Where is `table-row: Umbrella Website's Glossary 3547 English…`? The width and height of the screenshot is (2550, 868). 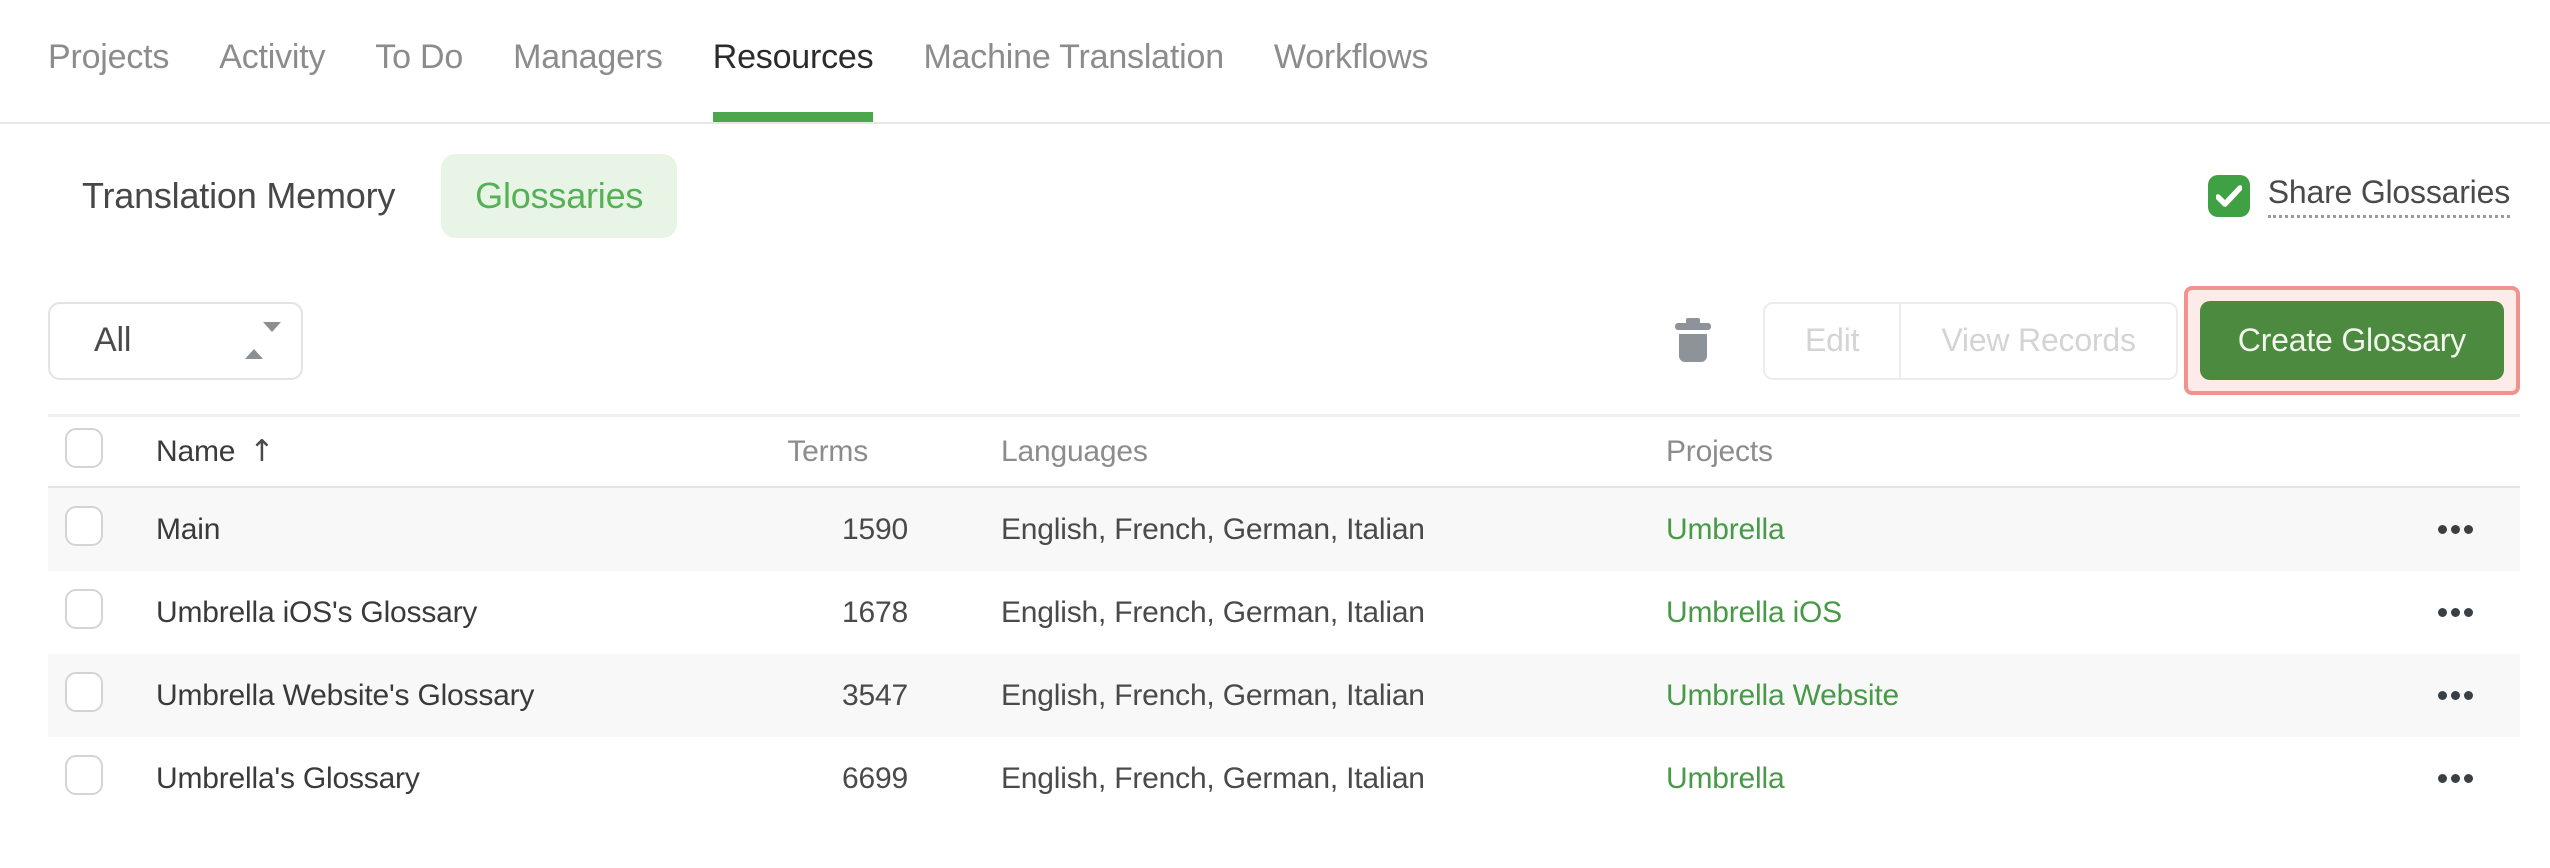 table-row: Umbrella Website's Glossary 3547 English… is located at coordinates (1284, 695).